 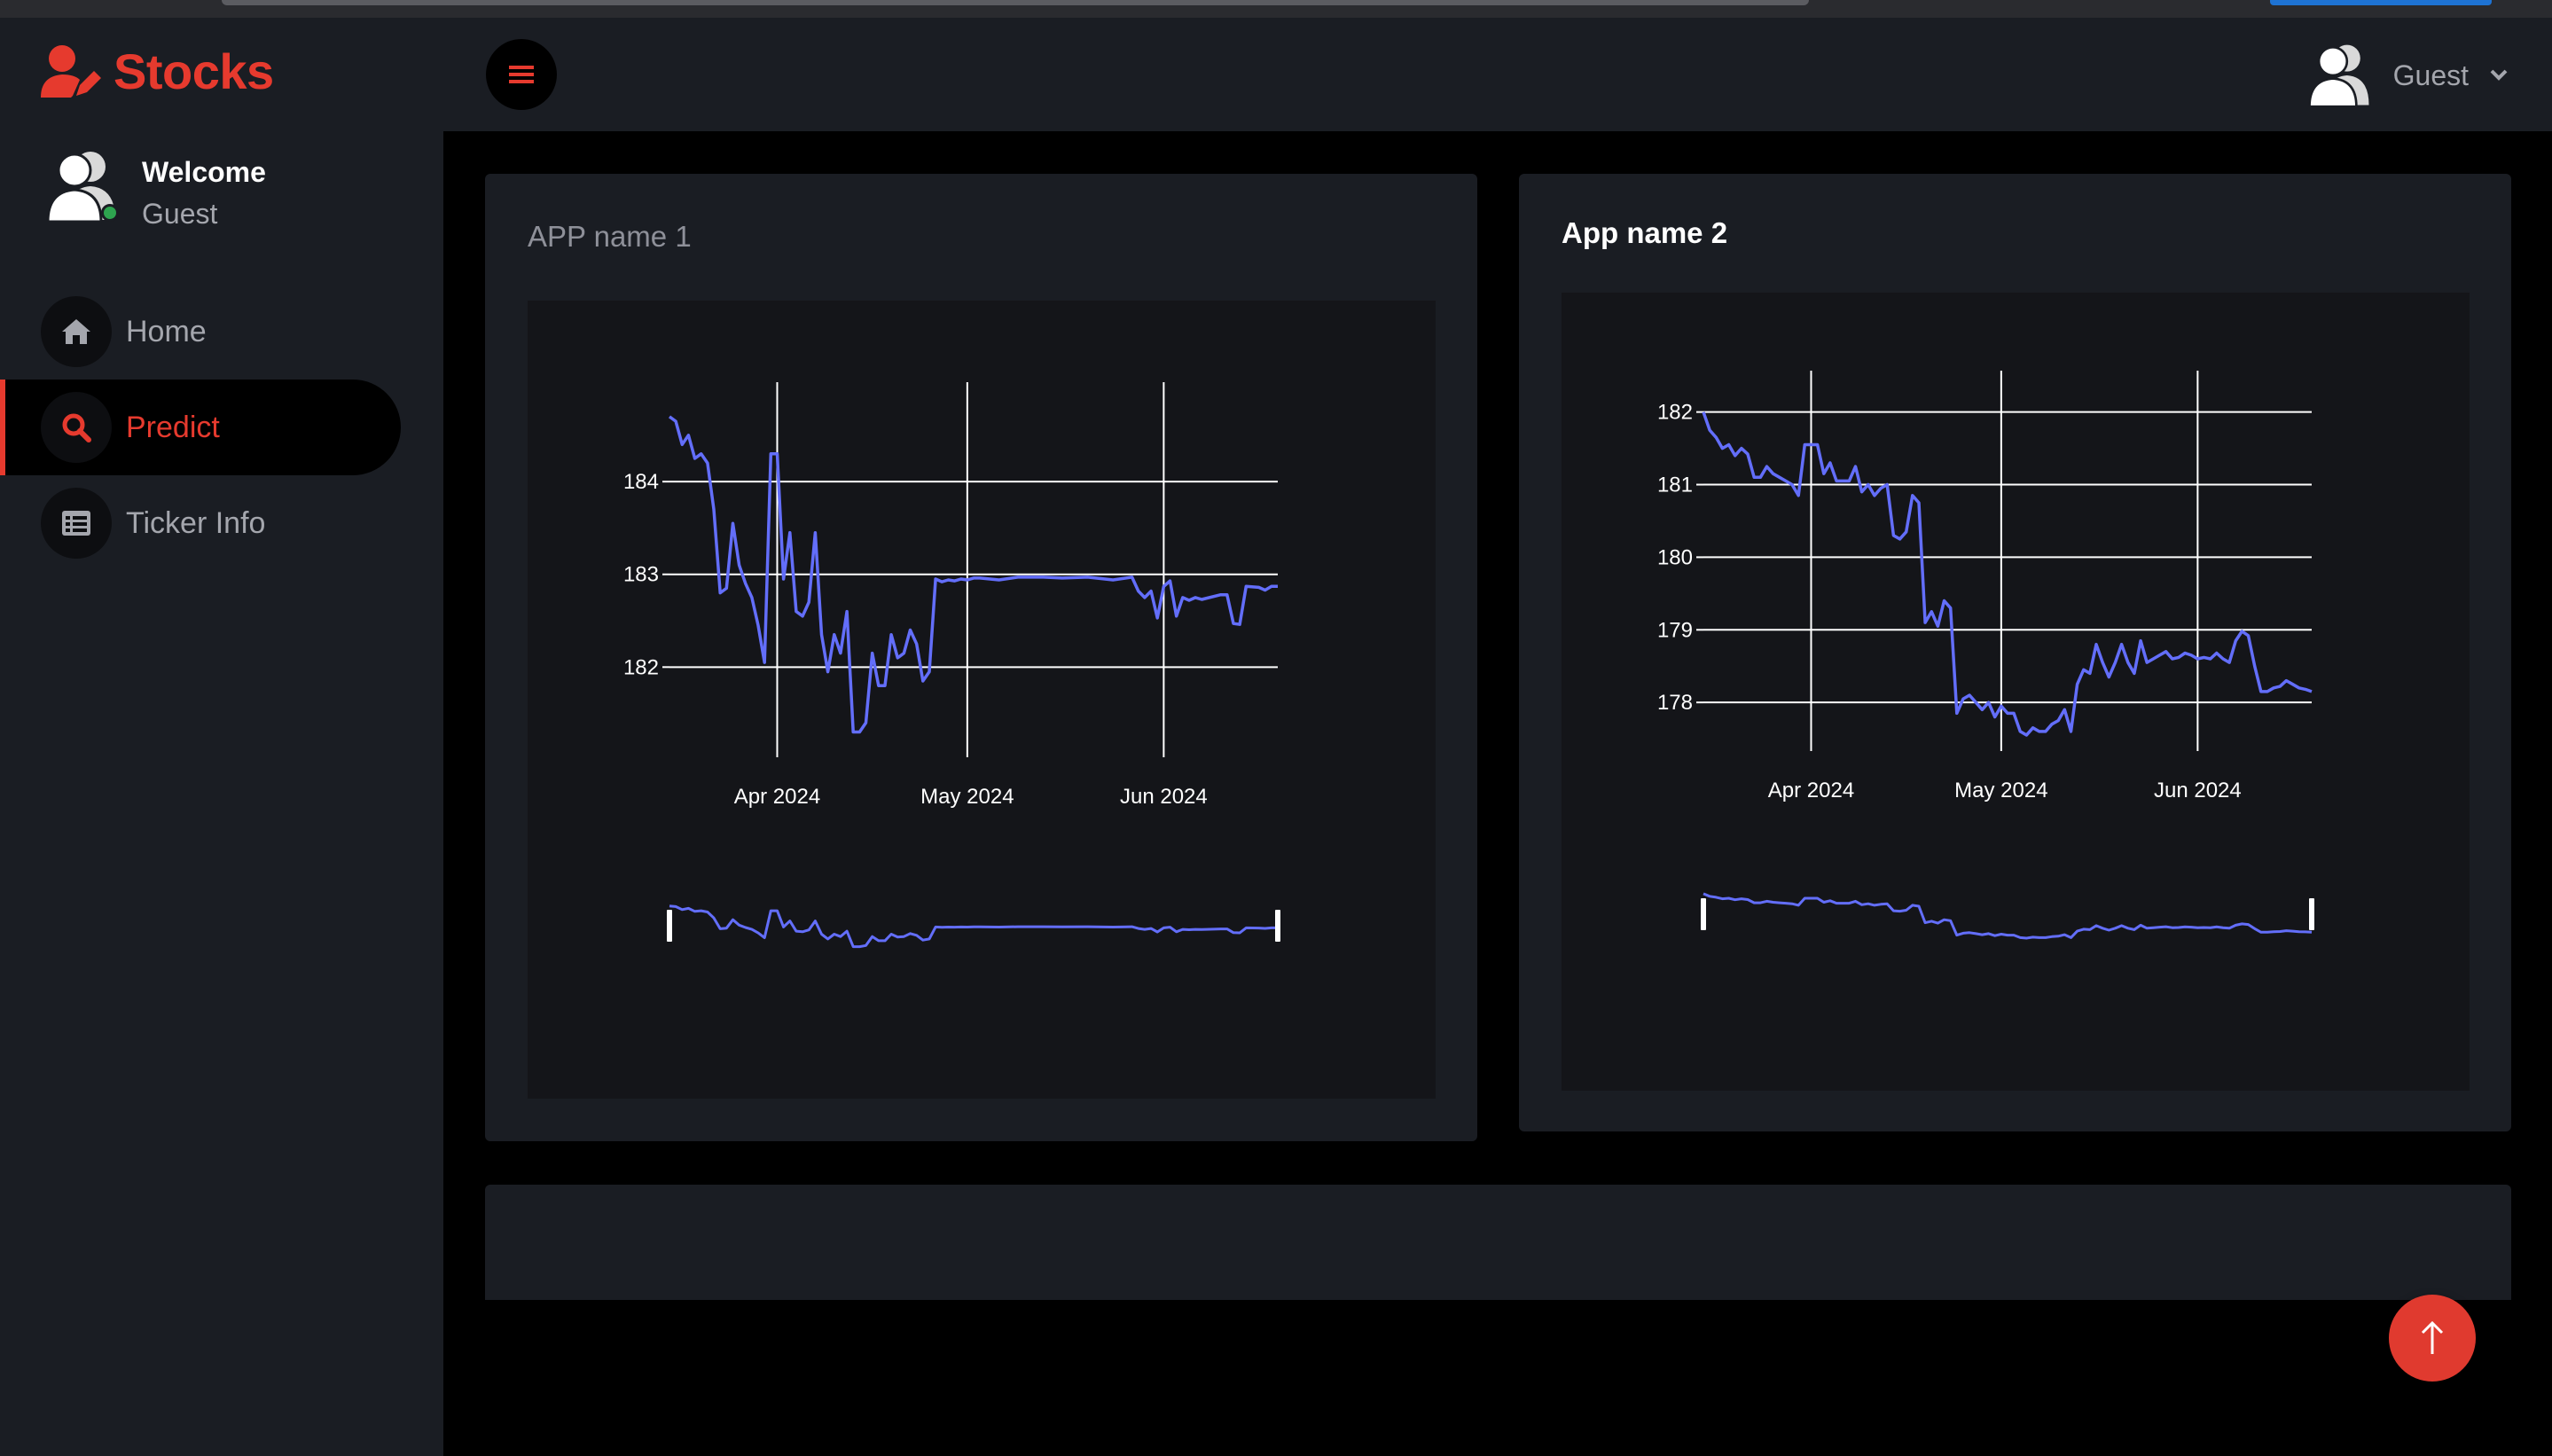 I want to click on arrow-up-icon, so click(x=2432, y=1337).